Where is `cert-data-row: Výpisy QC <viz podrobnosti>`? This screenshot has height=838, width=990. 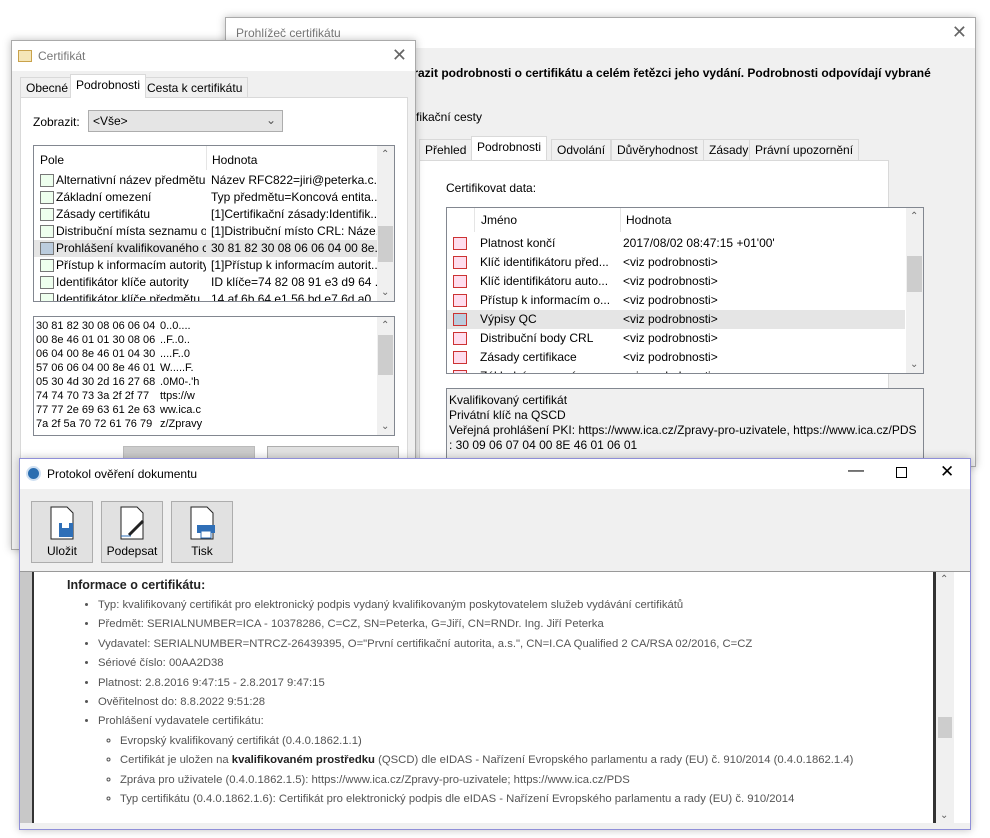 cert-data-row: Výpisy QC <viz podrobnosti> is located at coordinates (676, 319).